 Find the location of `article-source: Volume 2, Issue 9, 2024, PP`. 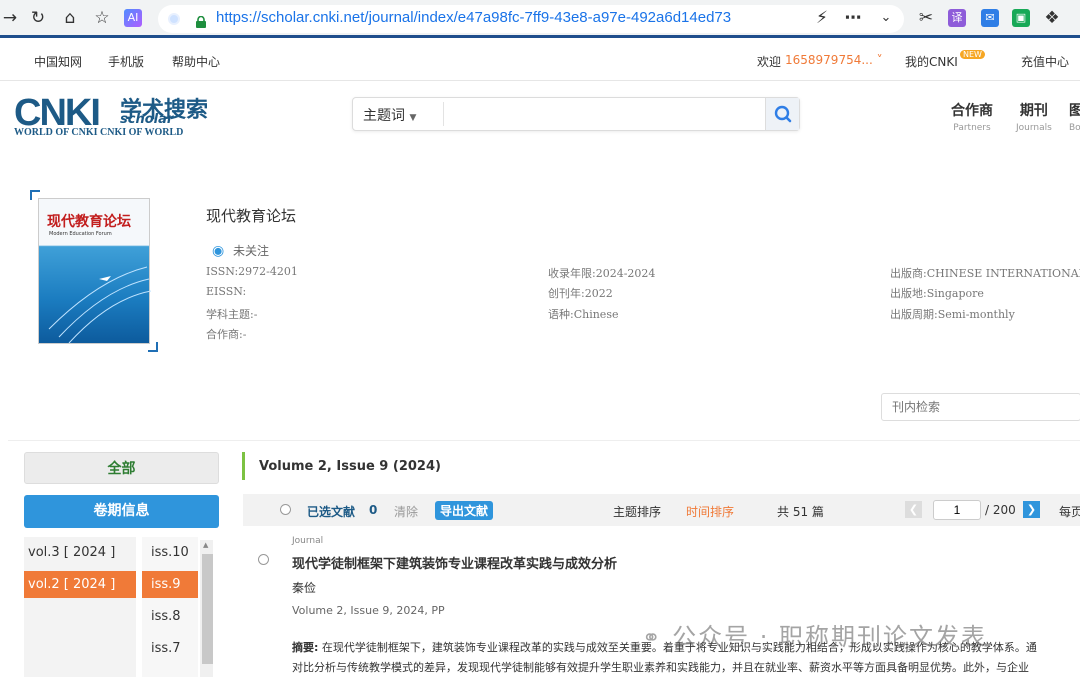

article-source: Volume 2, Issue 9, 2024, PP is located at coordinates (368, 610).